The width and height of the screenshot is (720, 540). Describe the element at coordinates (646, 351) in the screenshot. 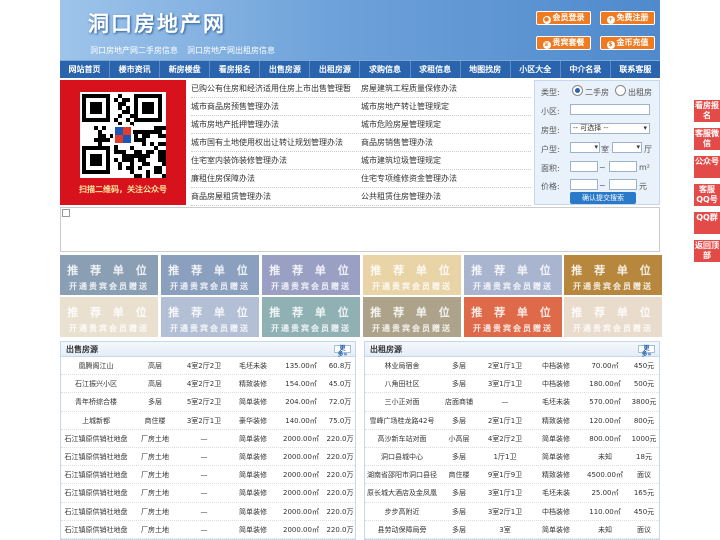

I see `rent-more-button: 更多»` at that location.